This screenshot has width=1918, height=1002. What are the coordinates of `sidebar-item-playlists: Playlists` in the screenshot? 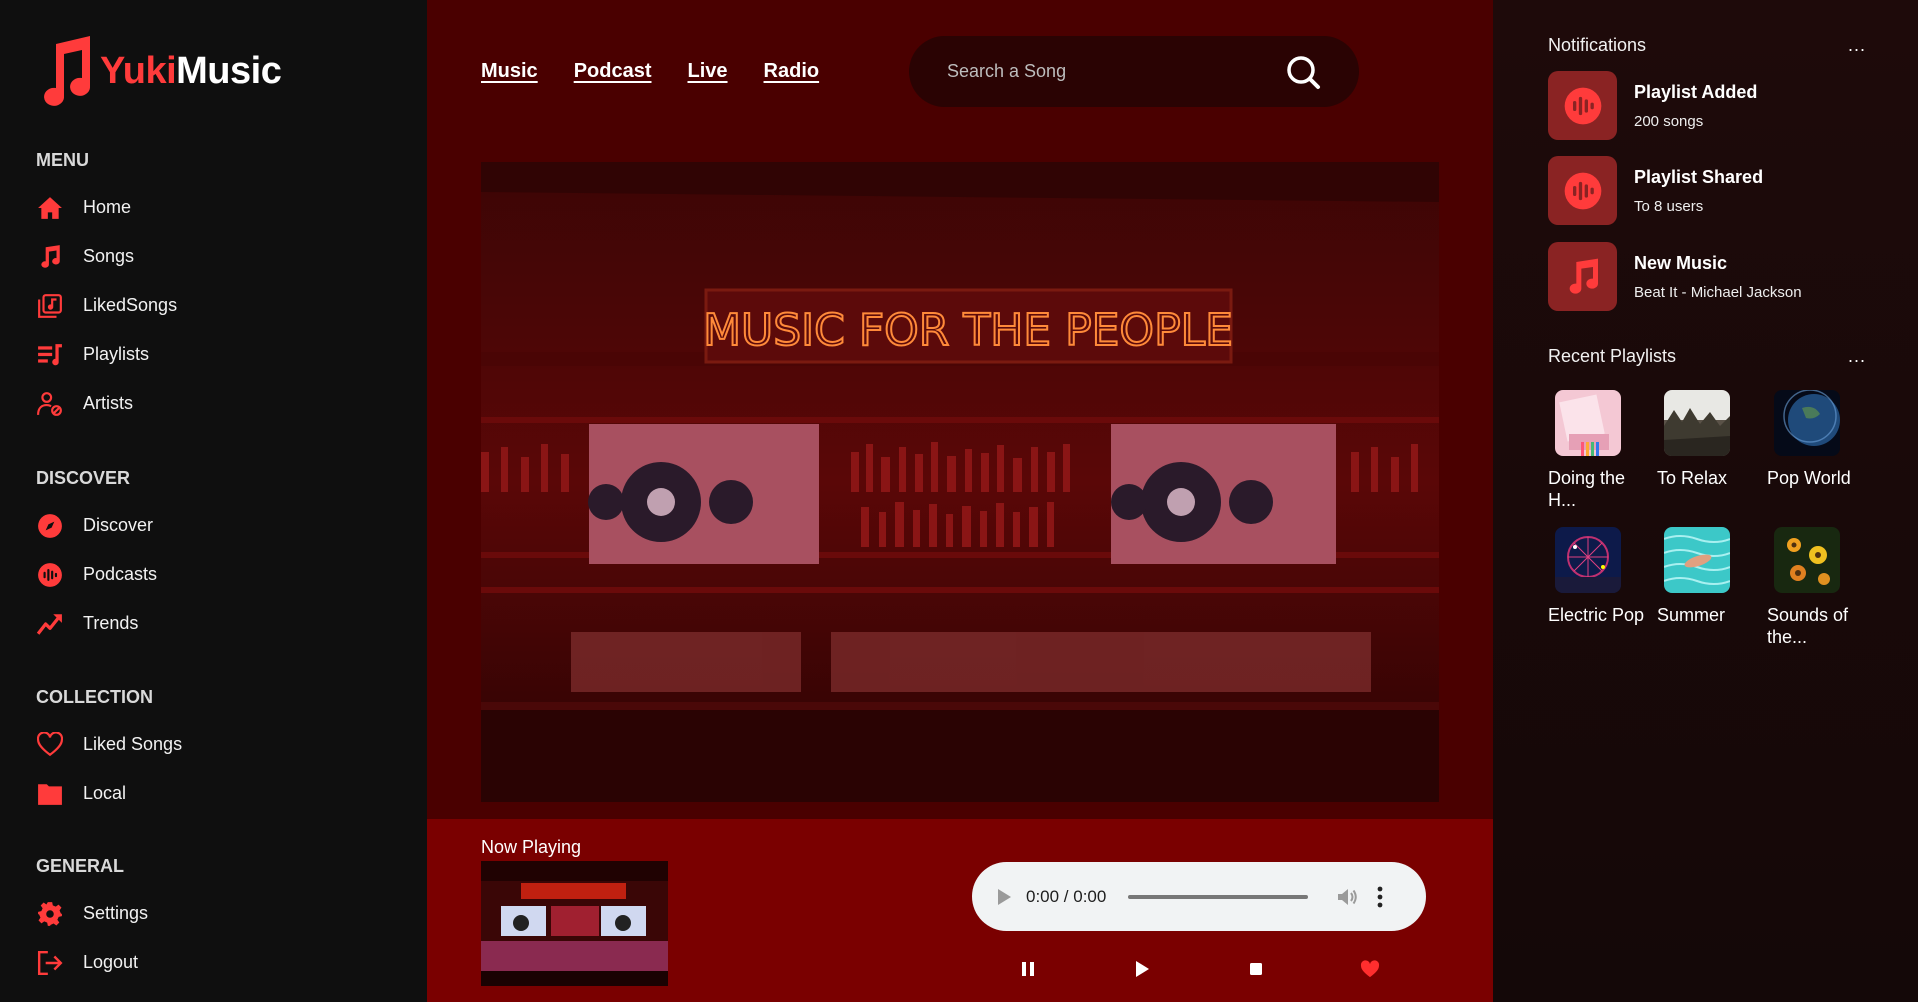 It's located at (106, 354).